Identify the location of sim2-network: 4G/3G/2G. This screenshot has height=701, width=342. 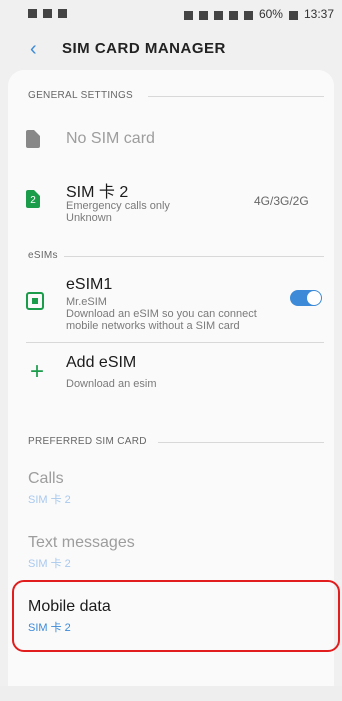
(281, 201).